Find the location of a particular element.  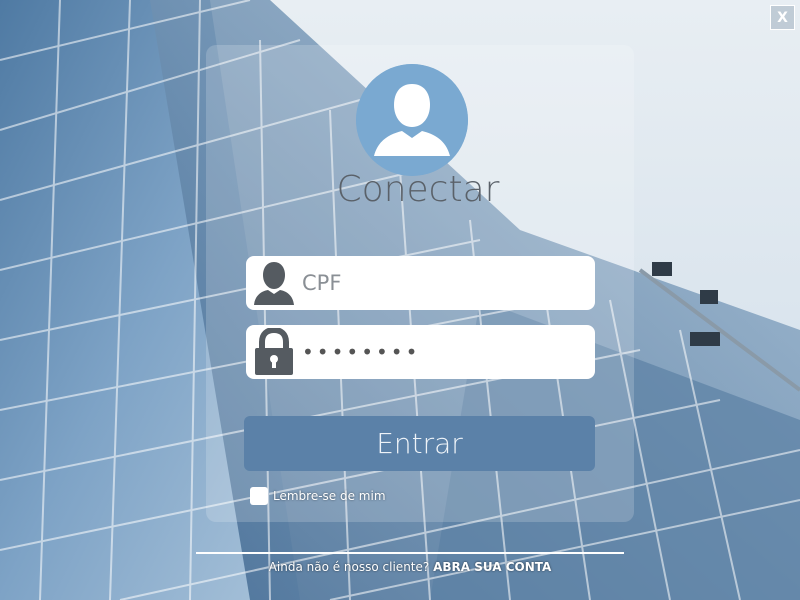

signup-question: Ainda não é nosso cliente? is located at coordinates (351, 567).